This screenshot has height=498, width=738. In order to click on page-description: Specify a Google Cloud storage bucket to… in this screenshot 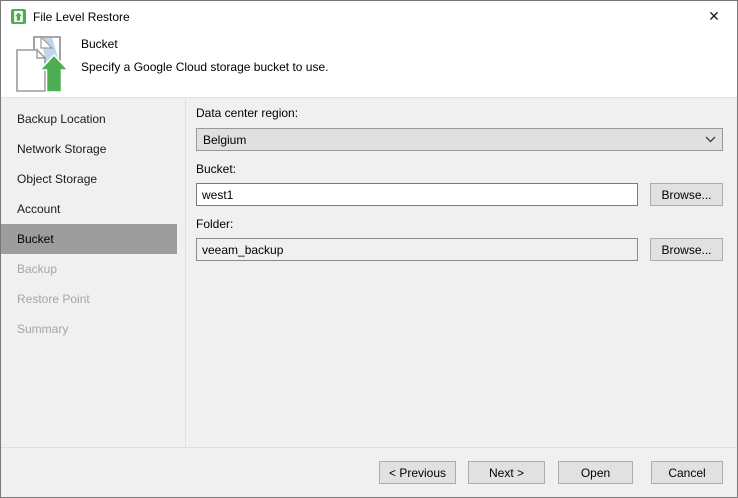, I will do `click(205, 67)`.